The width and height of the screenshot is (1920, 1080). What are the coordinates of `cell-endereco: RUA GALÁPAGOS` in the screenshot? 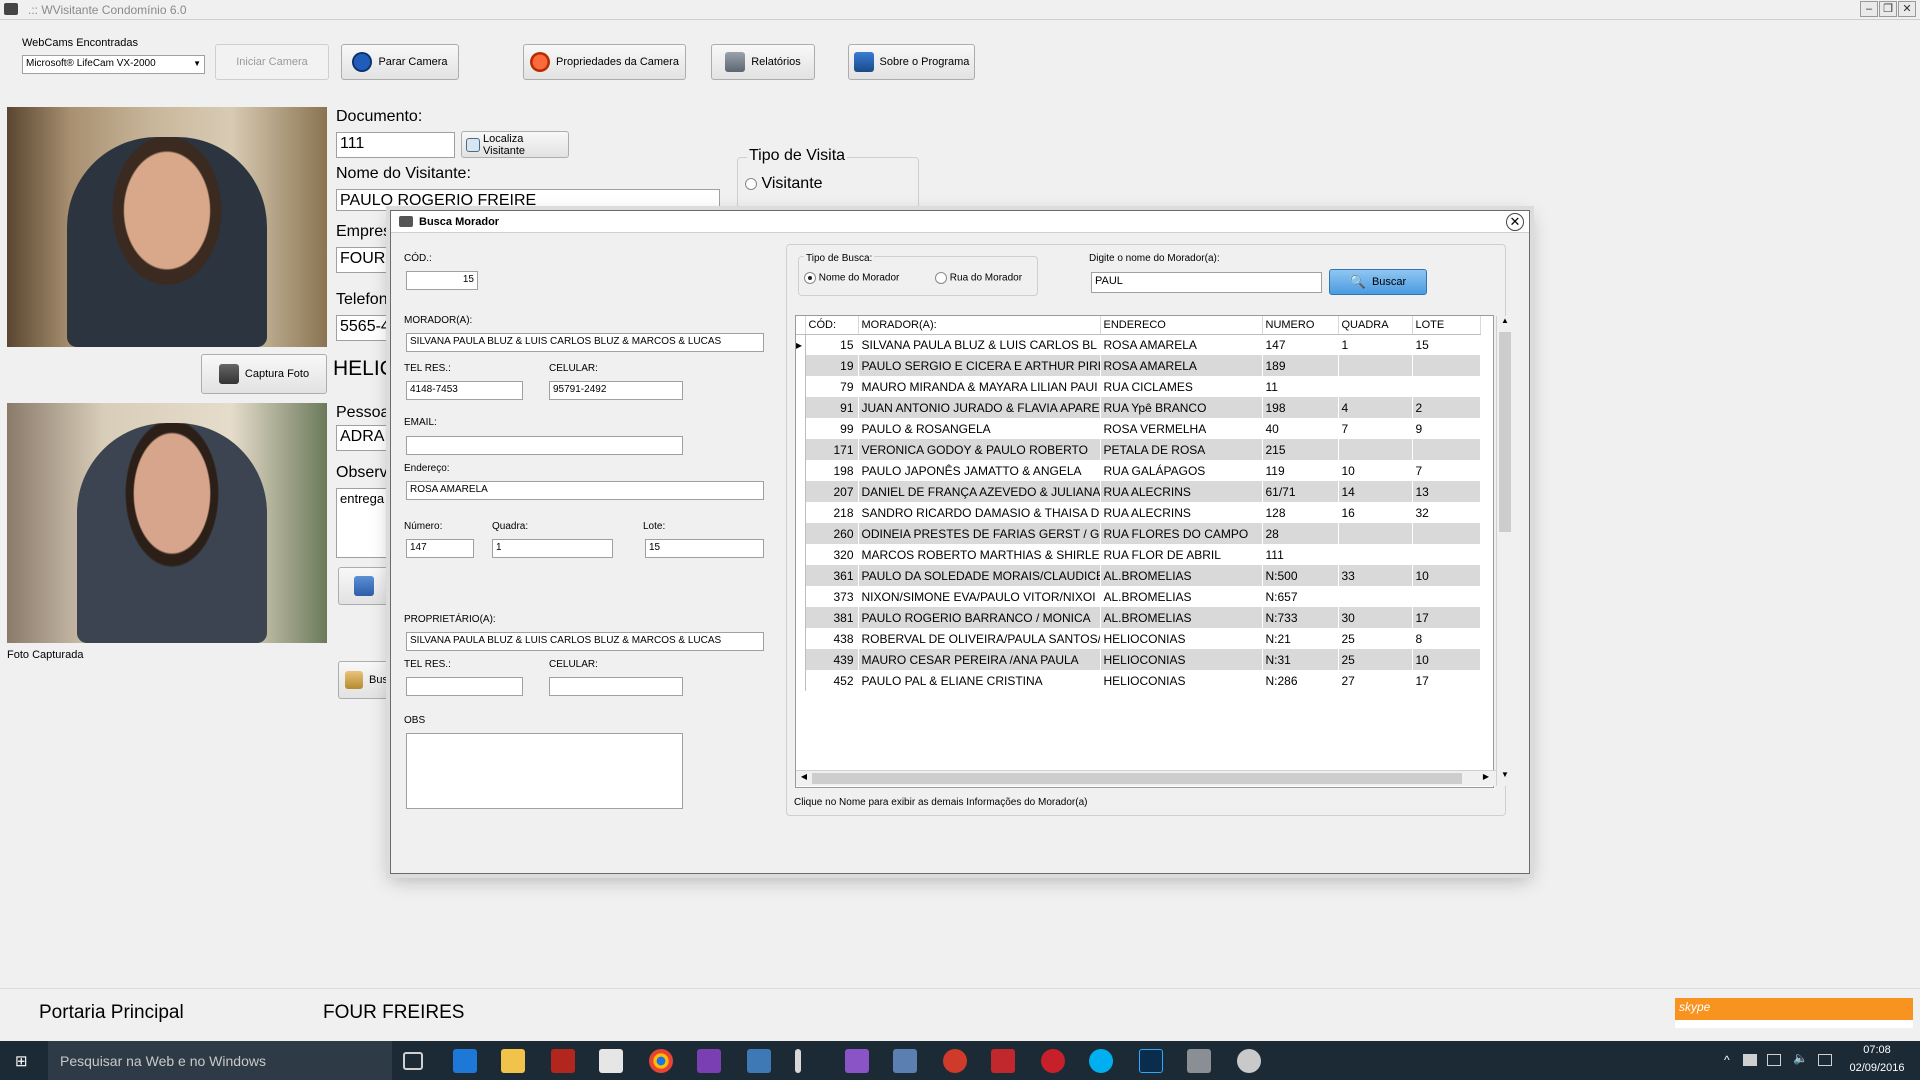 It's located at (1181, 470).